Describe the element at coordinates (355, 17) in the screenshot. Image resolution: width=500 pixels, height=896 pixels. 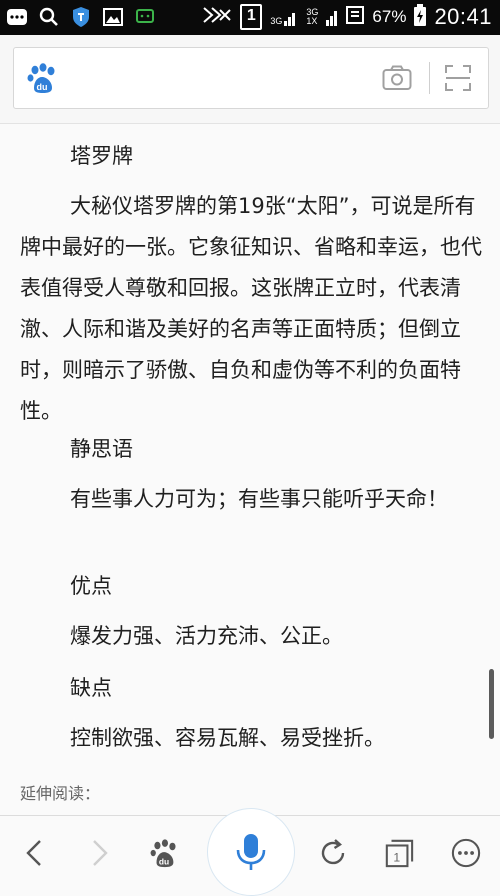
I see `battery-saver-icon` at that location.